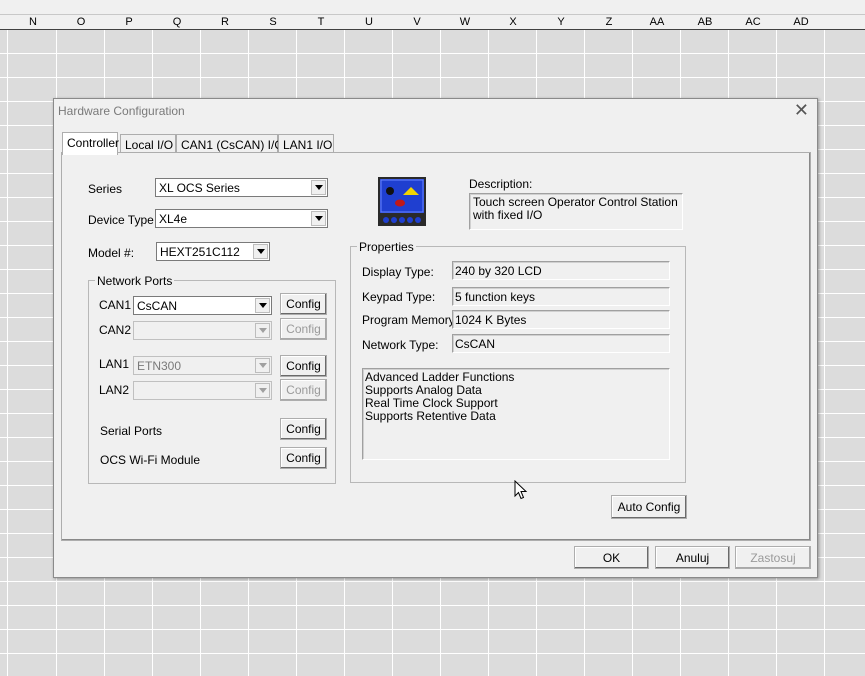 The height and width of the screenshot is (676, 865). I want to click on dialog-title: Hardware Configuration, so click(121, 111).